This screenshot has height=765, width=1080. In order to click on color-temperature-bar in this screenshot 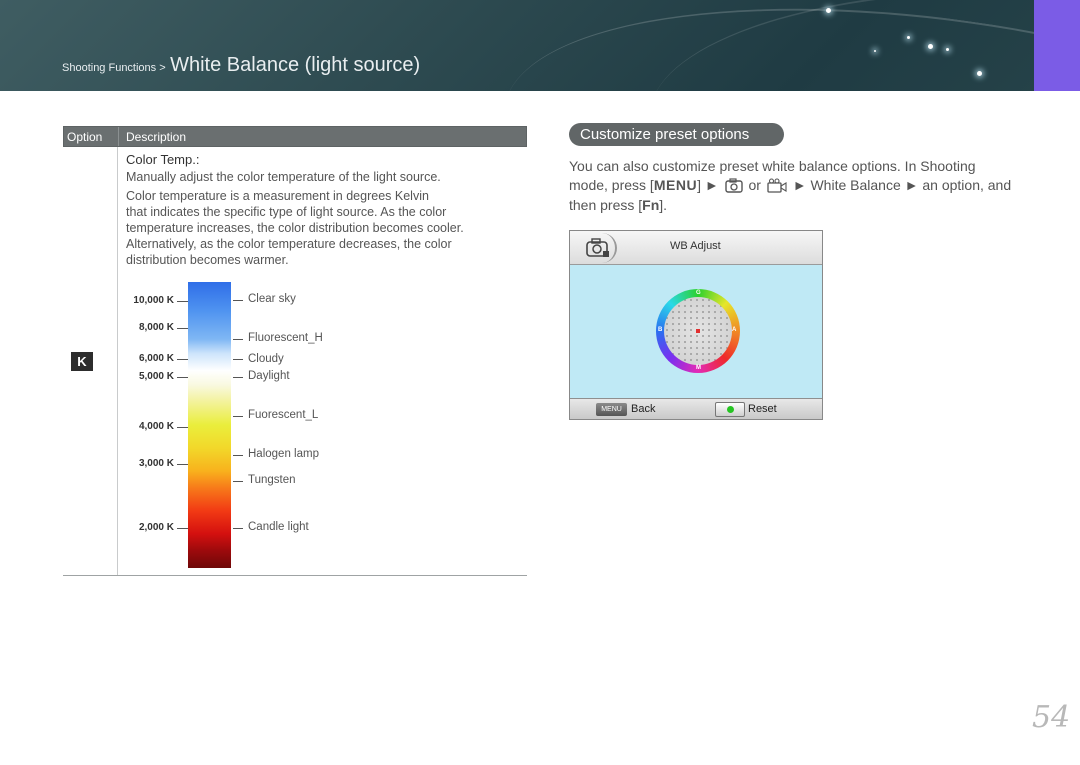, I will do `click(209, 425)`.